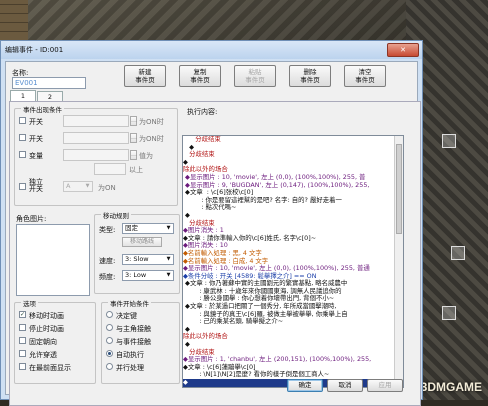 The height and width of the screenshot is (406, 488). What do you see at coordinates (130, 368) in the screenshot?
I see `trigger-label: 并行处理` at bounding box center [130, 368].